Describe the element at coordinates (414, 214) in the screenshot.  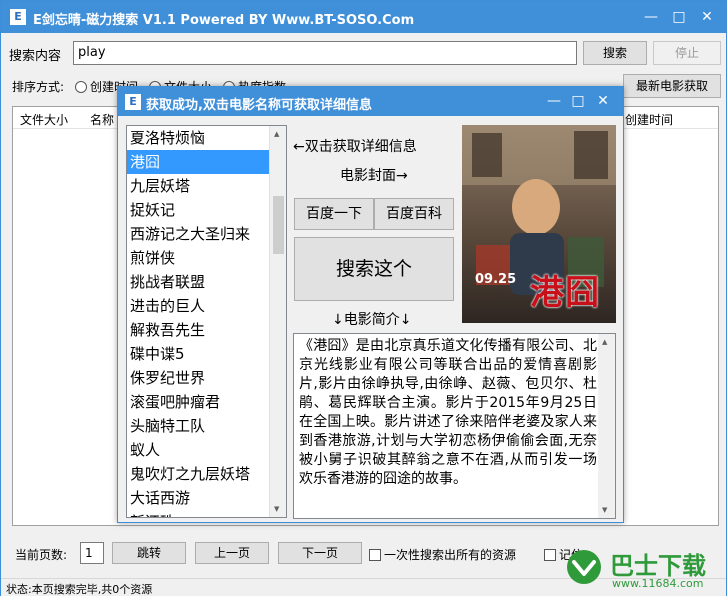
I see `baidu-baike-button: 百度百科` at that location.